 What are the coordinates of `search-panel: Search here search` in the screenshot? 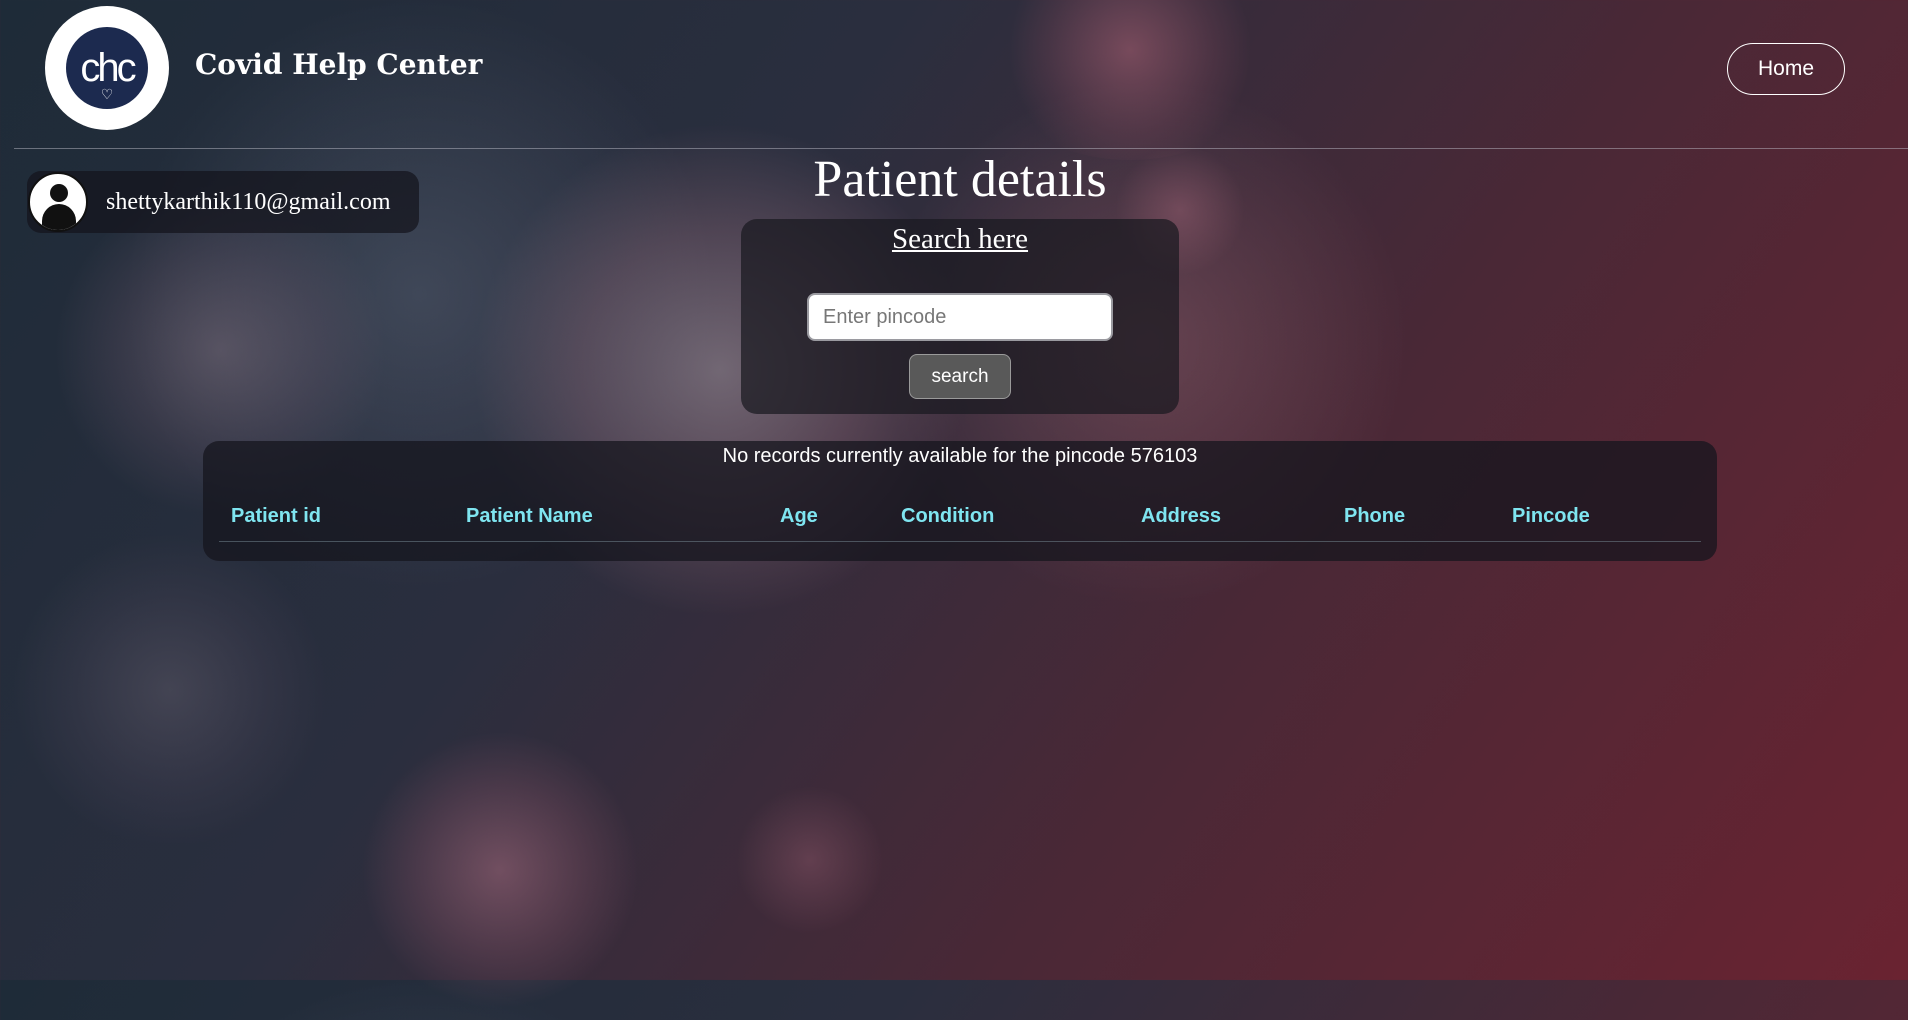 It's located at (960, 316).